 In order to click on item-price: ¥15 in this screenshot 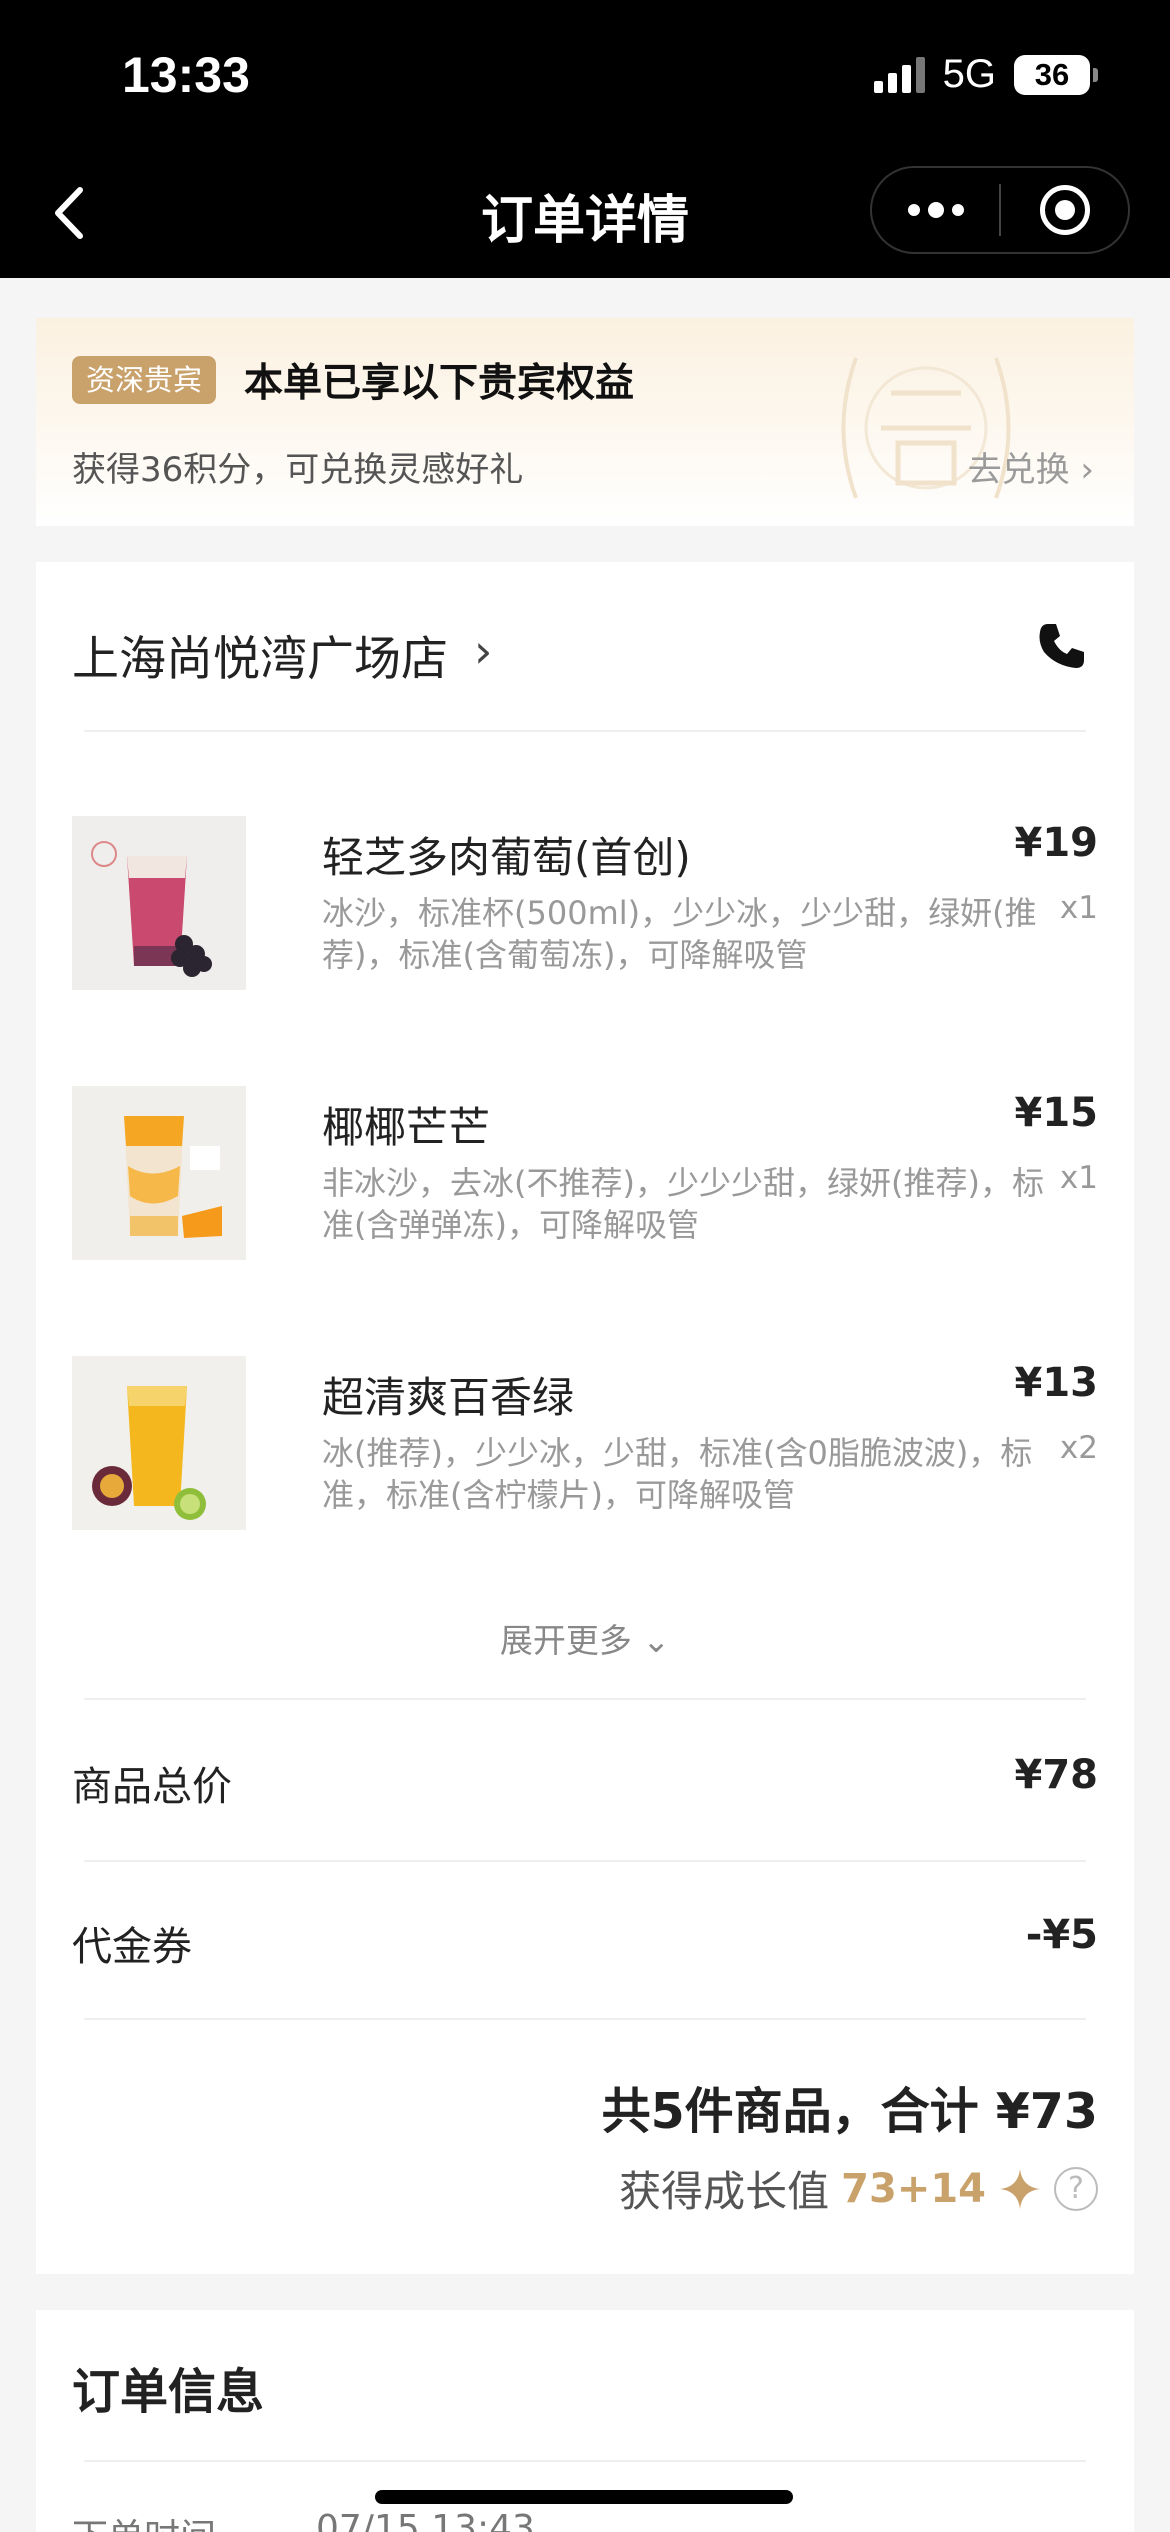, I will do `click(1056, 1113)`.